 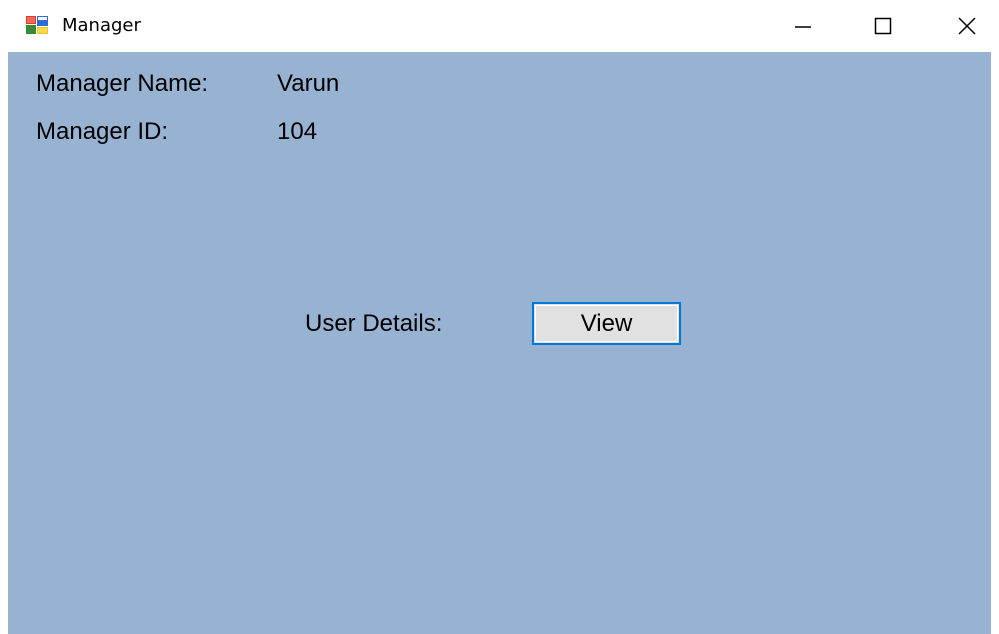 I want to click on minimize-icon, so click(x=803, y=27).